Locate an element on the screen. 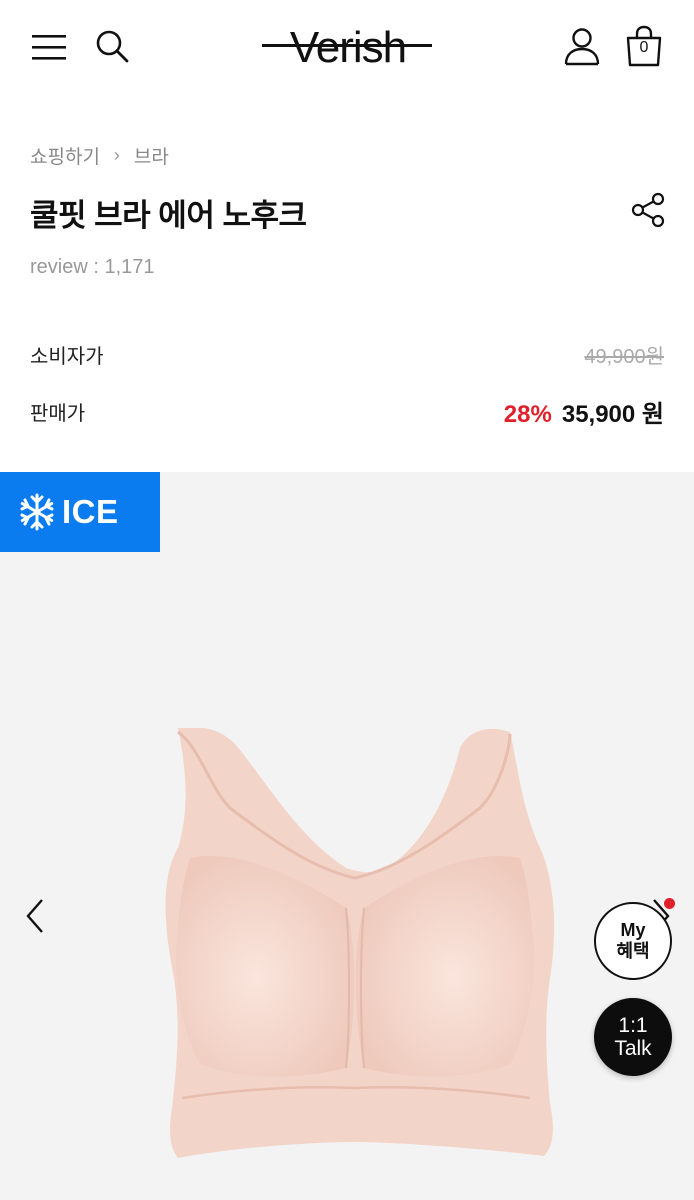  review-count: review : 1,171 is located at coordinates (92, 267).